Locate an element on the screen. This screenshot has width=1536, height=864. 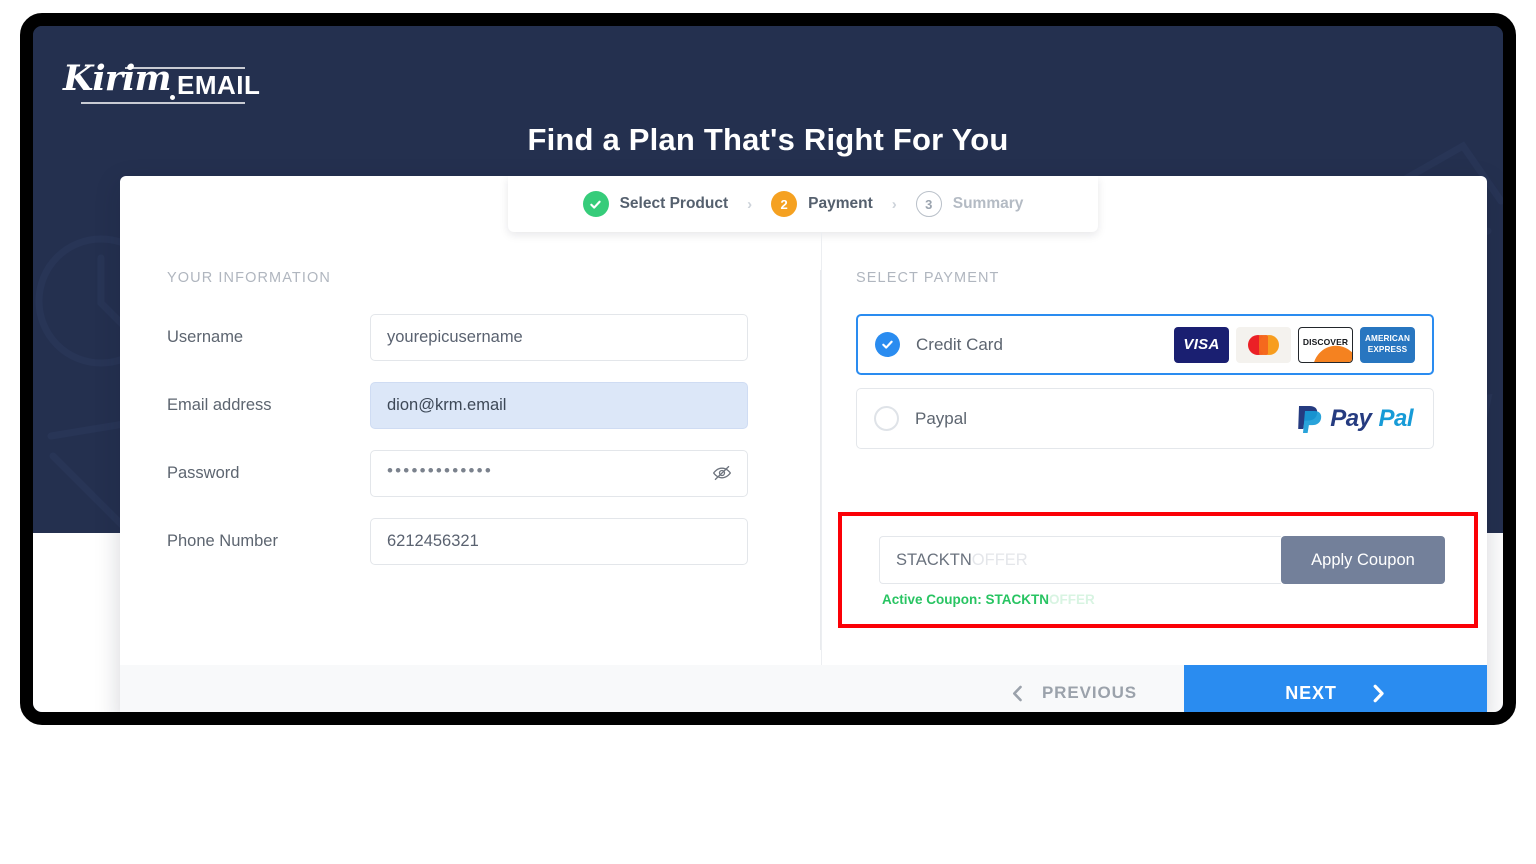
chevron-left-icon is located at coordinates (1017, 693).